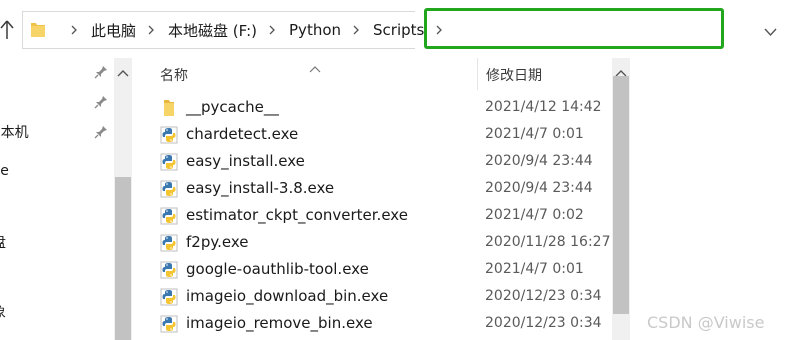 This screenshot has width=788, height=340. What do you see at coordinates (242, 134) in the screenshot?
I see `file-name: chardetect.exe` at bounding box center [242, 134].